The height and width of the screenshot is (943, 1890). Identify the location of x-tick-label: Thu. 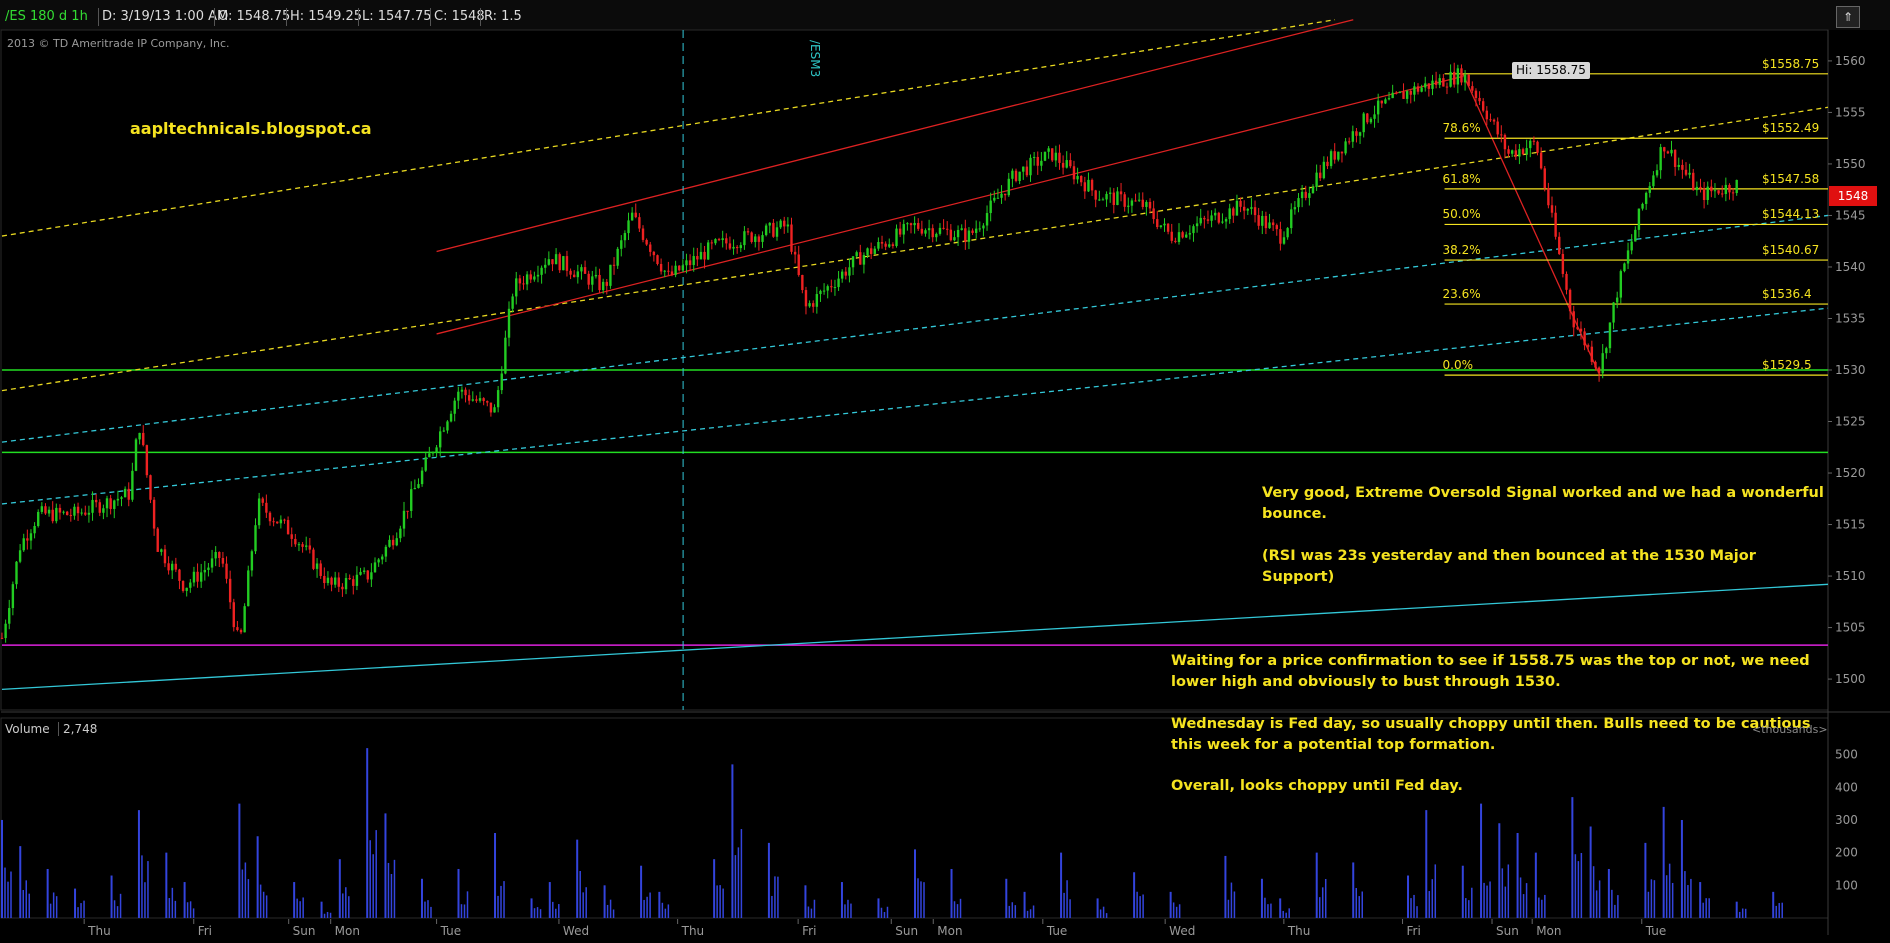
(1299, 931).